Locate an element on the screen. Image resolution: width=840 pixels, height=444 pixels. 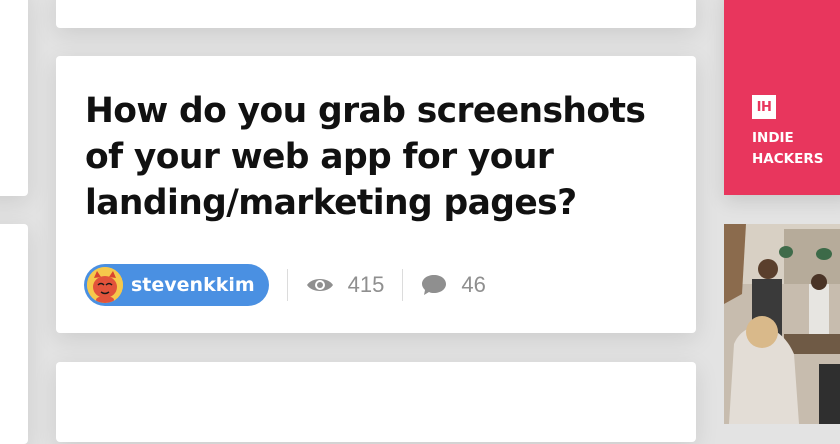
author-avatar is located at coordinates (105, 285).